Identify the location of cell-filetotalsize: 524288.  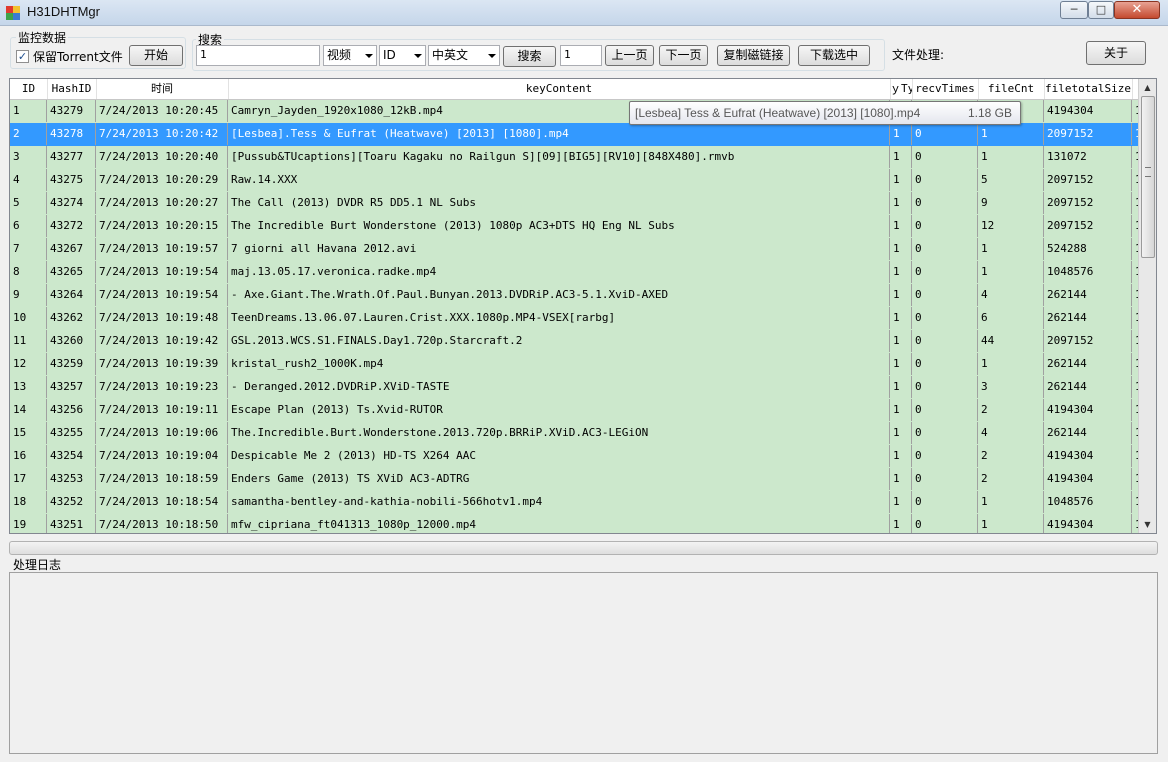
(1088, 249).